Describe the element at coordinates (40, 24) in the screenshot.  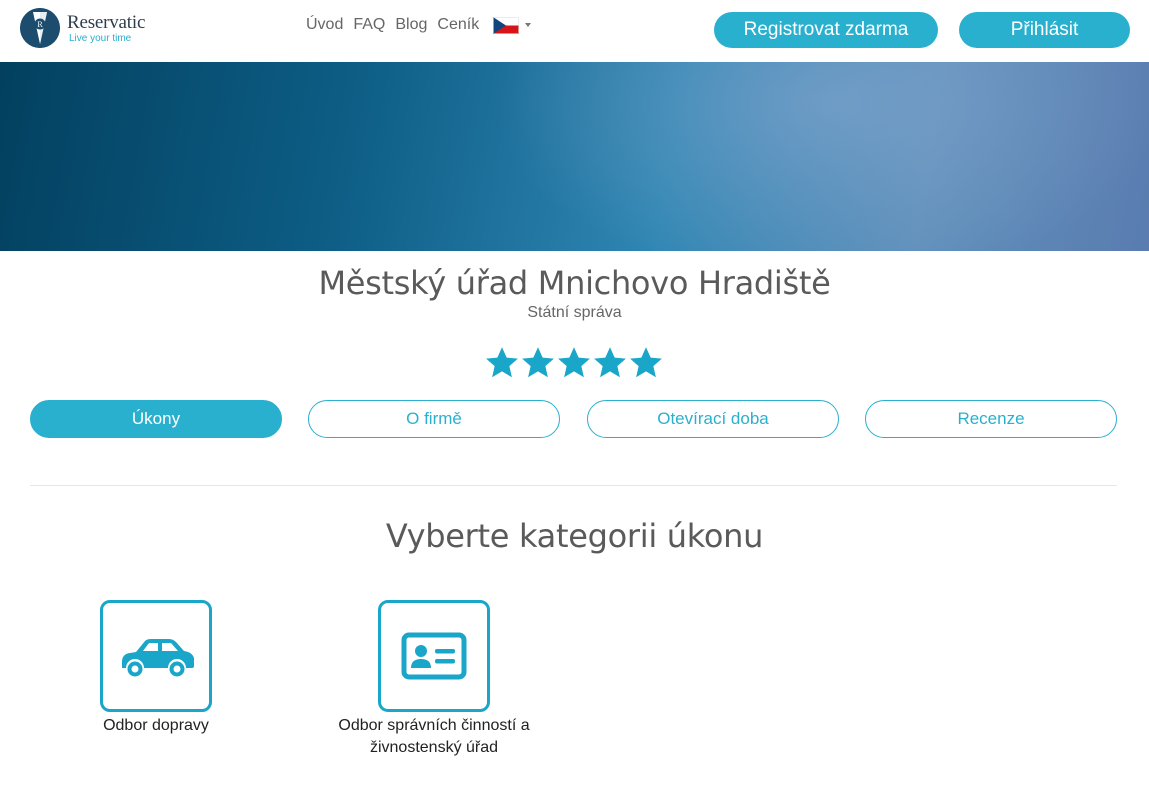
I see `svg-text: R` at that location.